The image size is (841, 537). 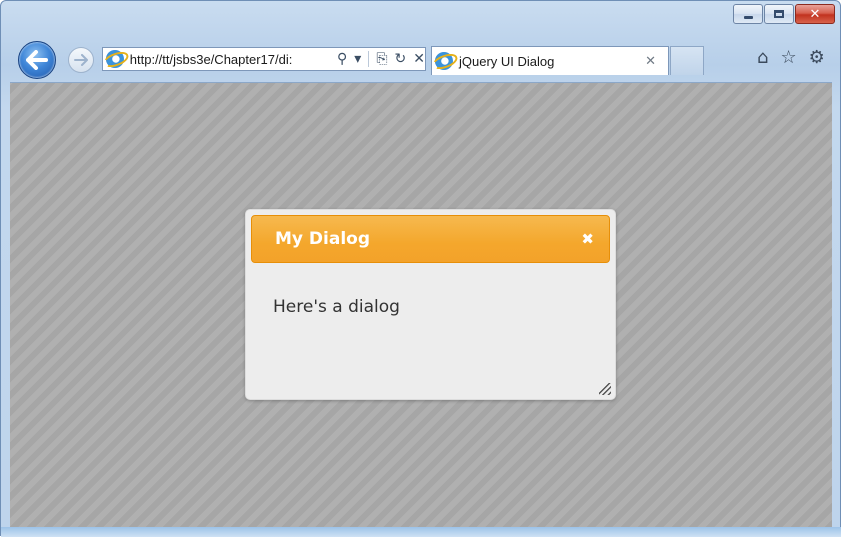 What do you see at coordinates (323, 239) in the screenshot?
I see `dialog-title: My Dialog` at bounding box center [323, 239].